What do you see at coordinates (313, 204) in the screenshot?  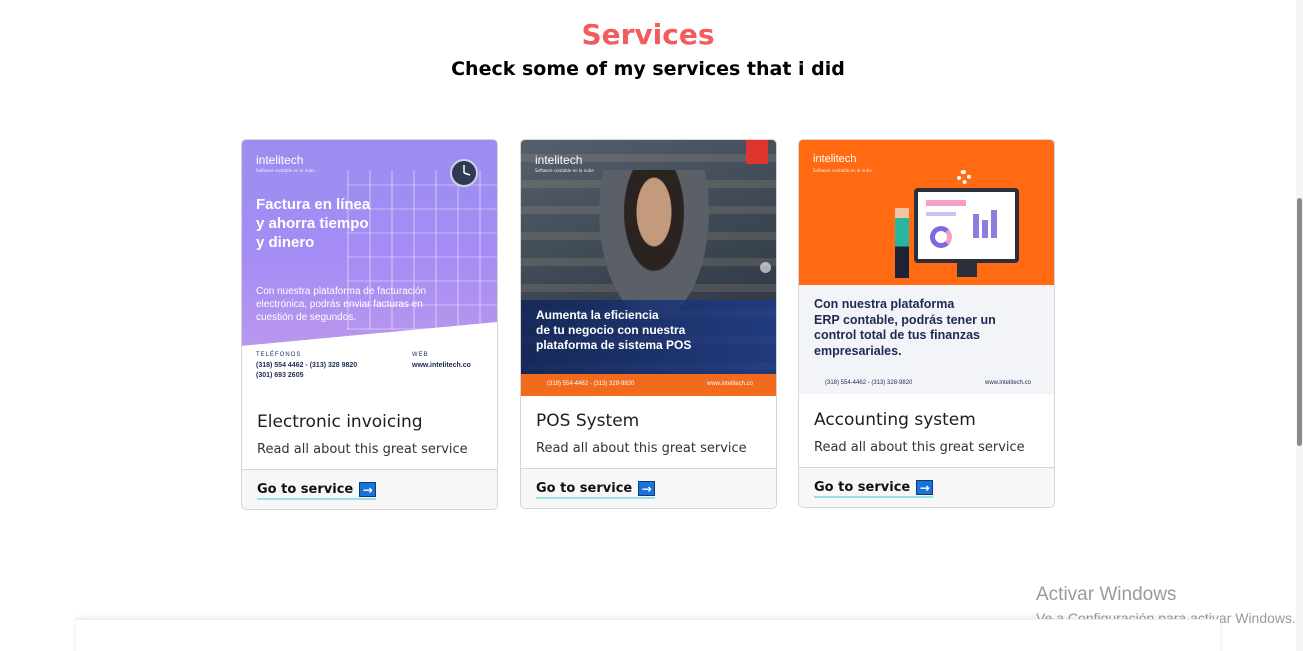 I see `headline-line: Factura en línea` at bounding box center [313, 204].